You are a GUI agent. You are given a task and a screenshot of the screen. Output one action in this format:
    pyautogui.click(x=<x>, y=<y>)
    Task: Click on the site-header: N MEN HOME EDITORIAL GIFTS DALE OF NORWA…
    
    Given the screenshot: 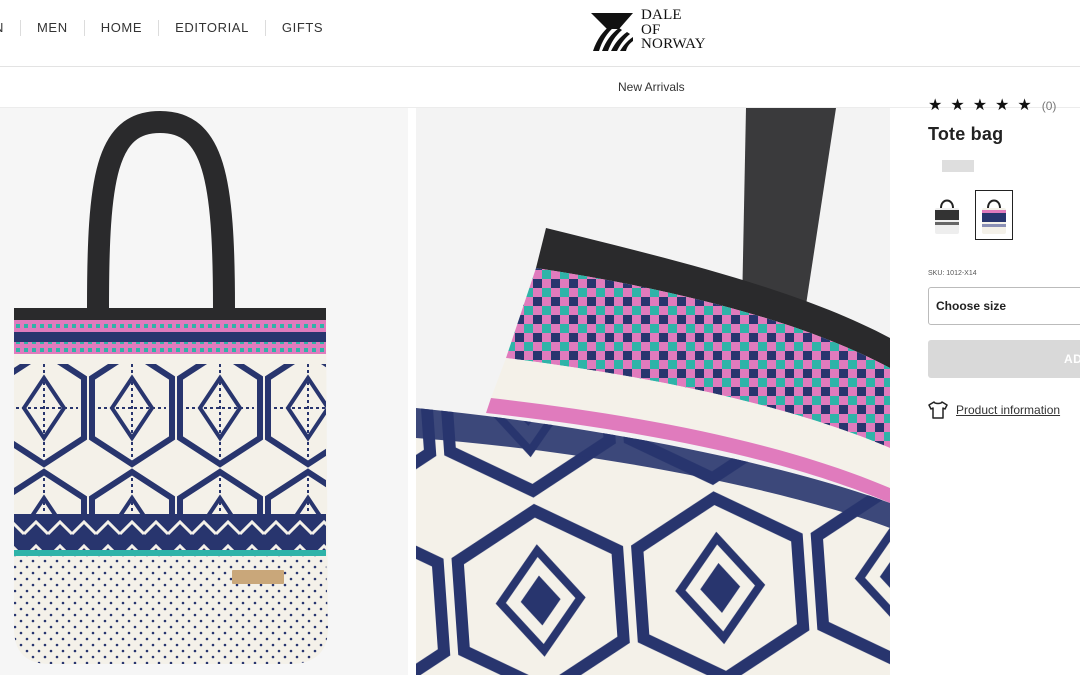 What is the action you would take?
    pyautogui.click(x=540, y=33)
    